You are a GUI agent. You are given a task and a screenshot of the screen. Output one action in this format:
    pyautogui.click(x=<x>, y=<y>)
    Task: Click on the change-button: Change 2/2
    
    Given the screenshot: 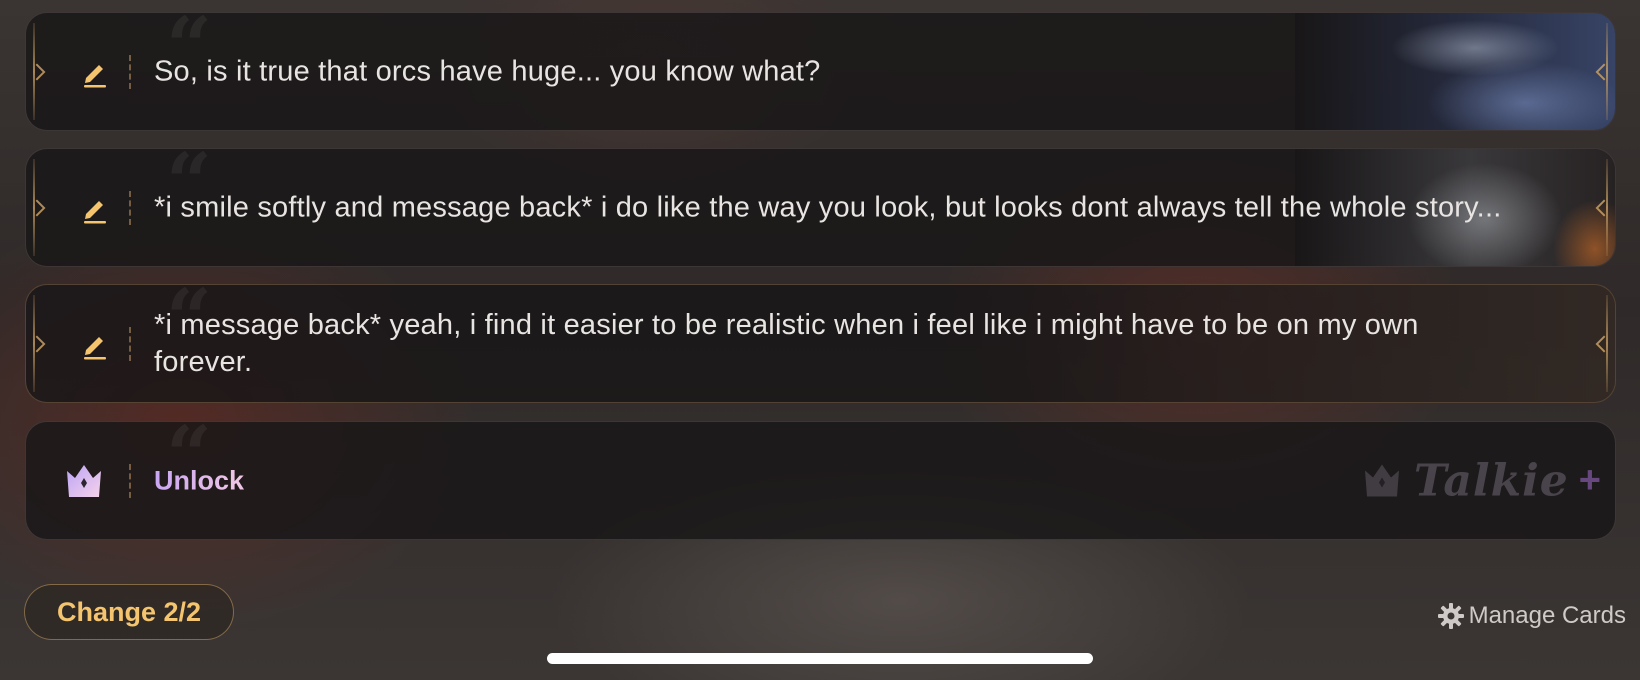 What is the action you would take?
    pyautogui.click(x=129, y=612)
    